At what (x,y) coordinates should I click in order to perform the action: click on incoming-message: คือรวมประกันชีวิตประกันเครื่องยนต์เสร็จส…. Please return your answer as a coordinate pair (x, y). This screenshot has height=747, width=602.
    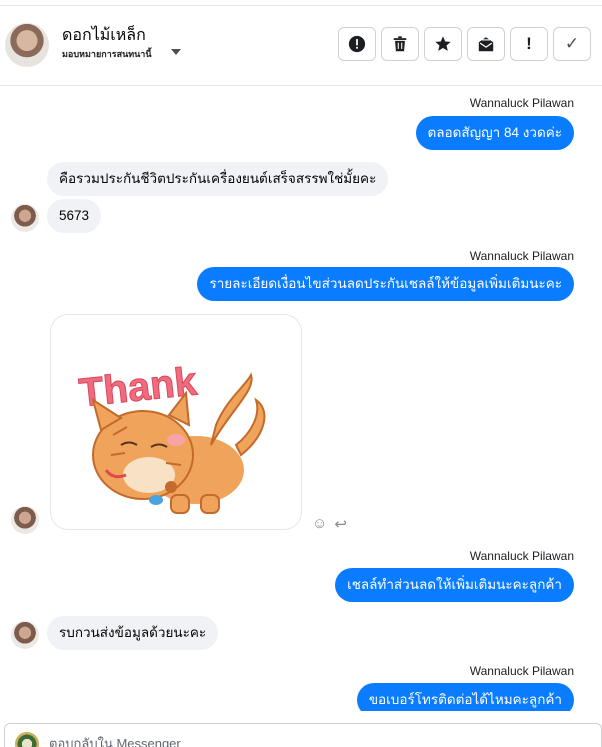
    Looking at the image, I should click on (218, 179).